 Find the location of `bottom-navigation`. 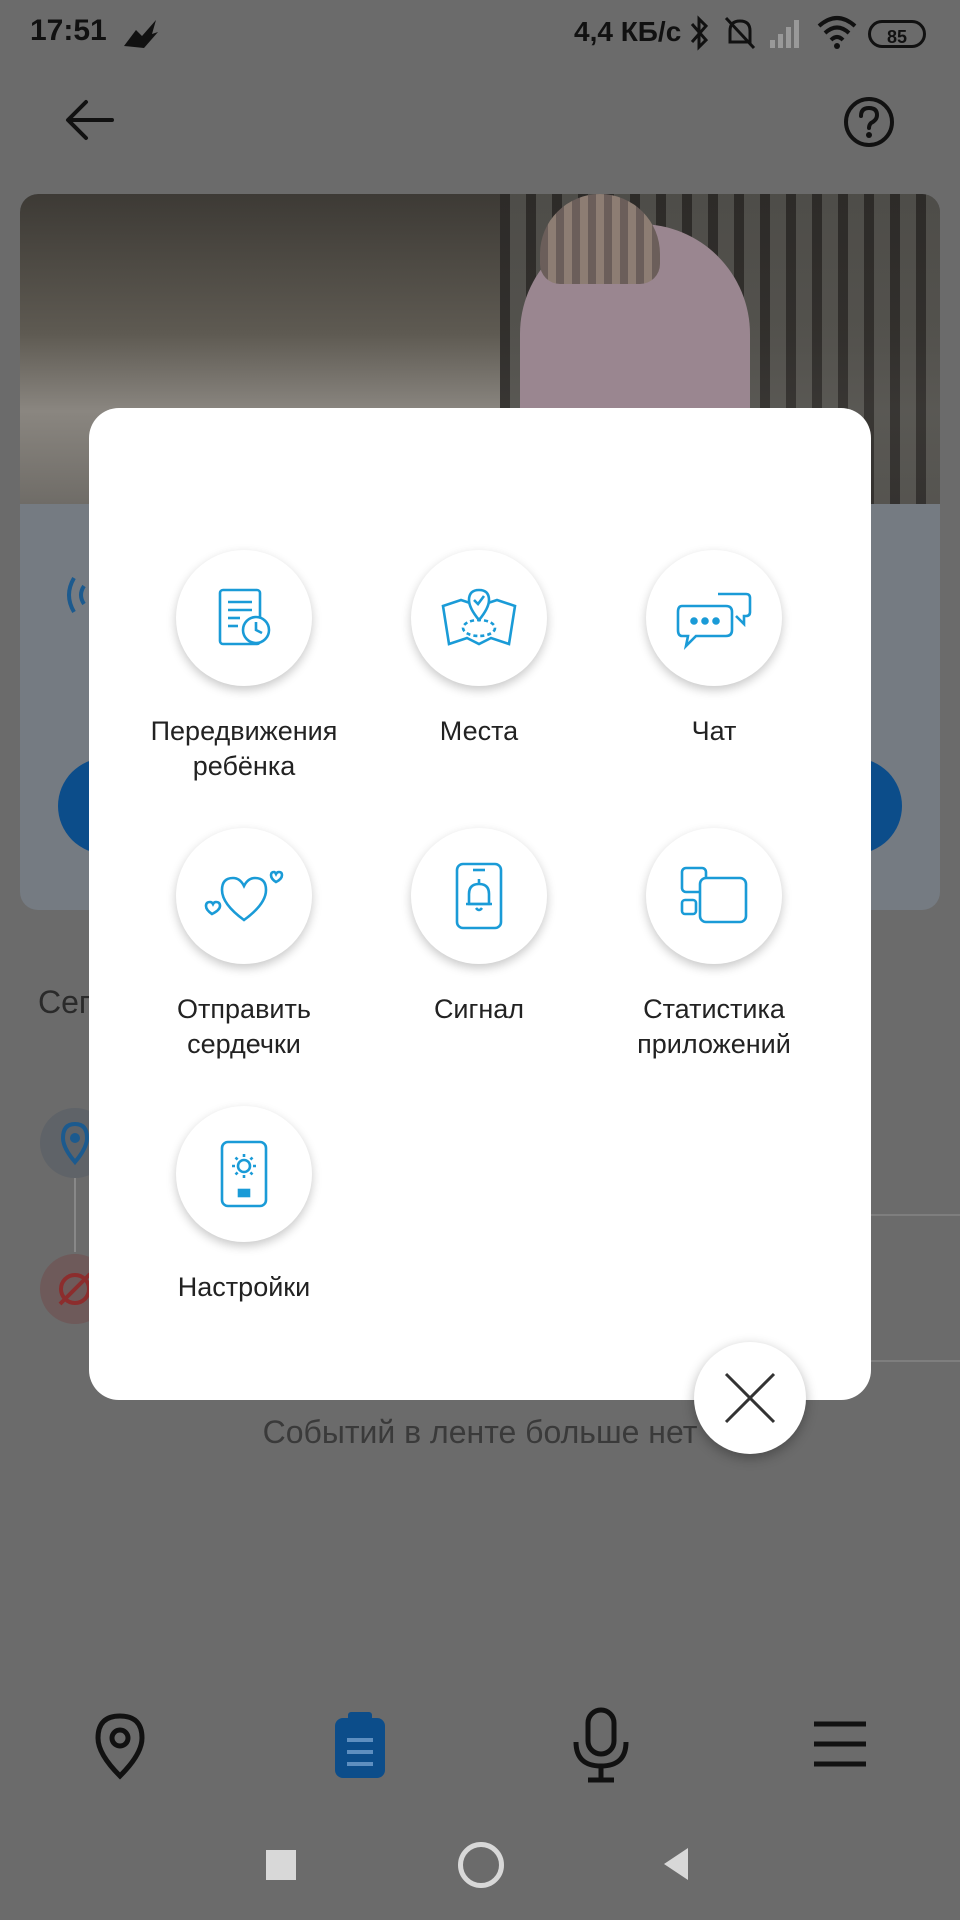

bottom-navigation is located at coordinates (480, 1745).